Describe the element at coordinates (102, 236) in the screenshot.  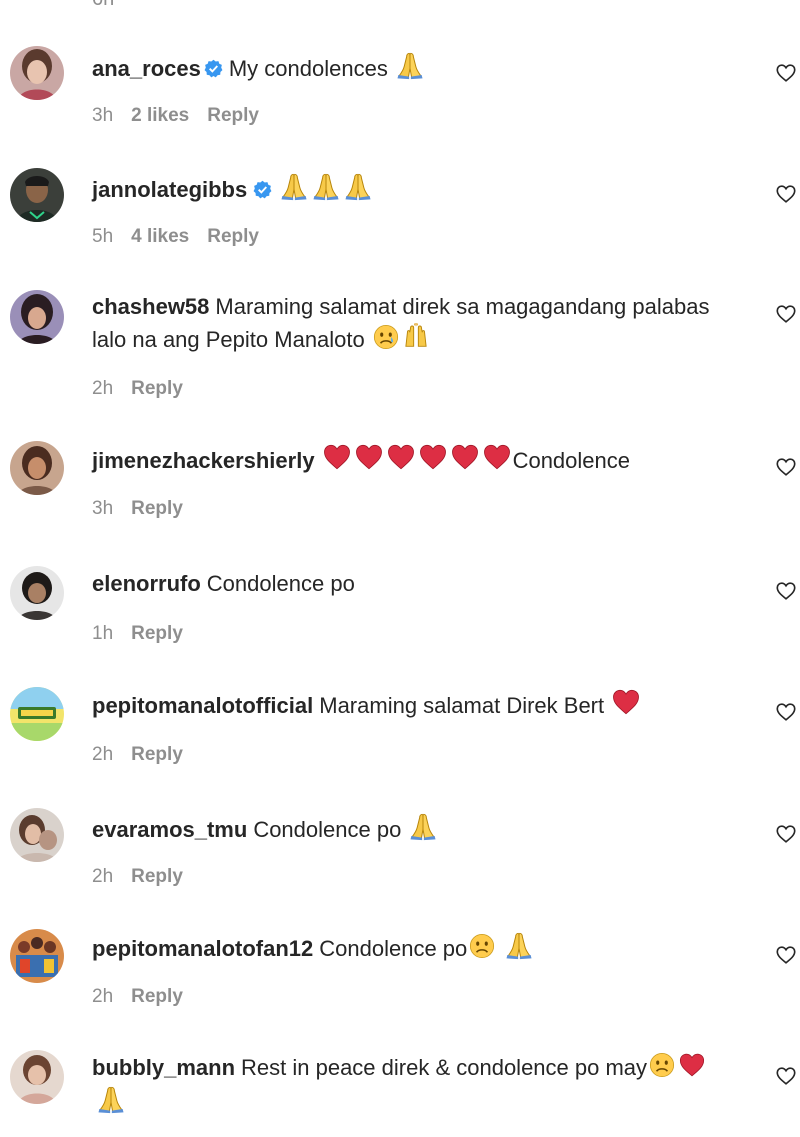
I see `comment-time: 5h` at that location.